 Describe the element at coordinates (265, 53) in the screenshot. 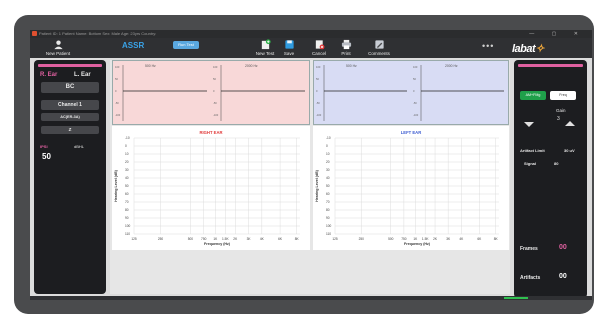

I see `new-test-label: New Test` at that location.